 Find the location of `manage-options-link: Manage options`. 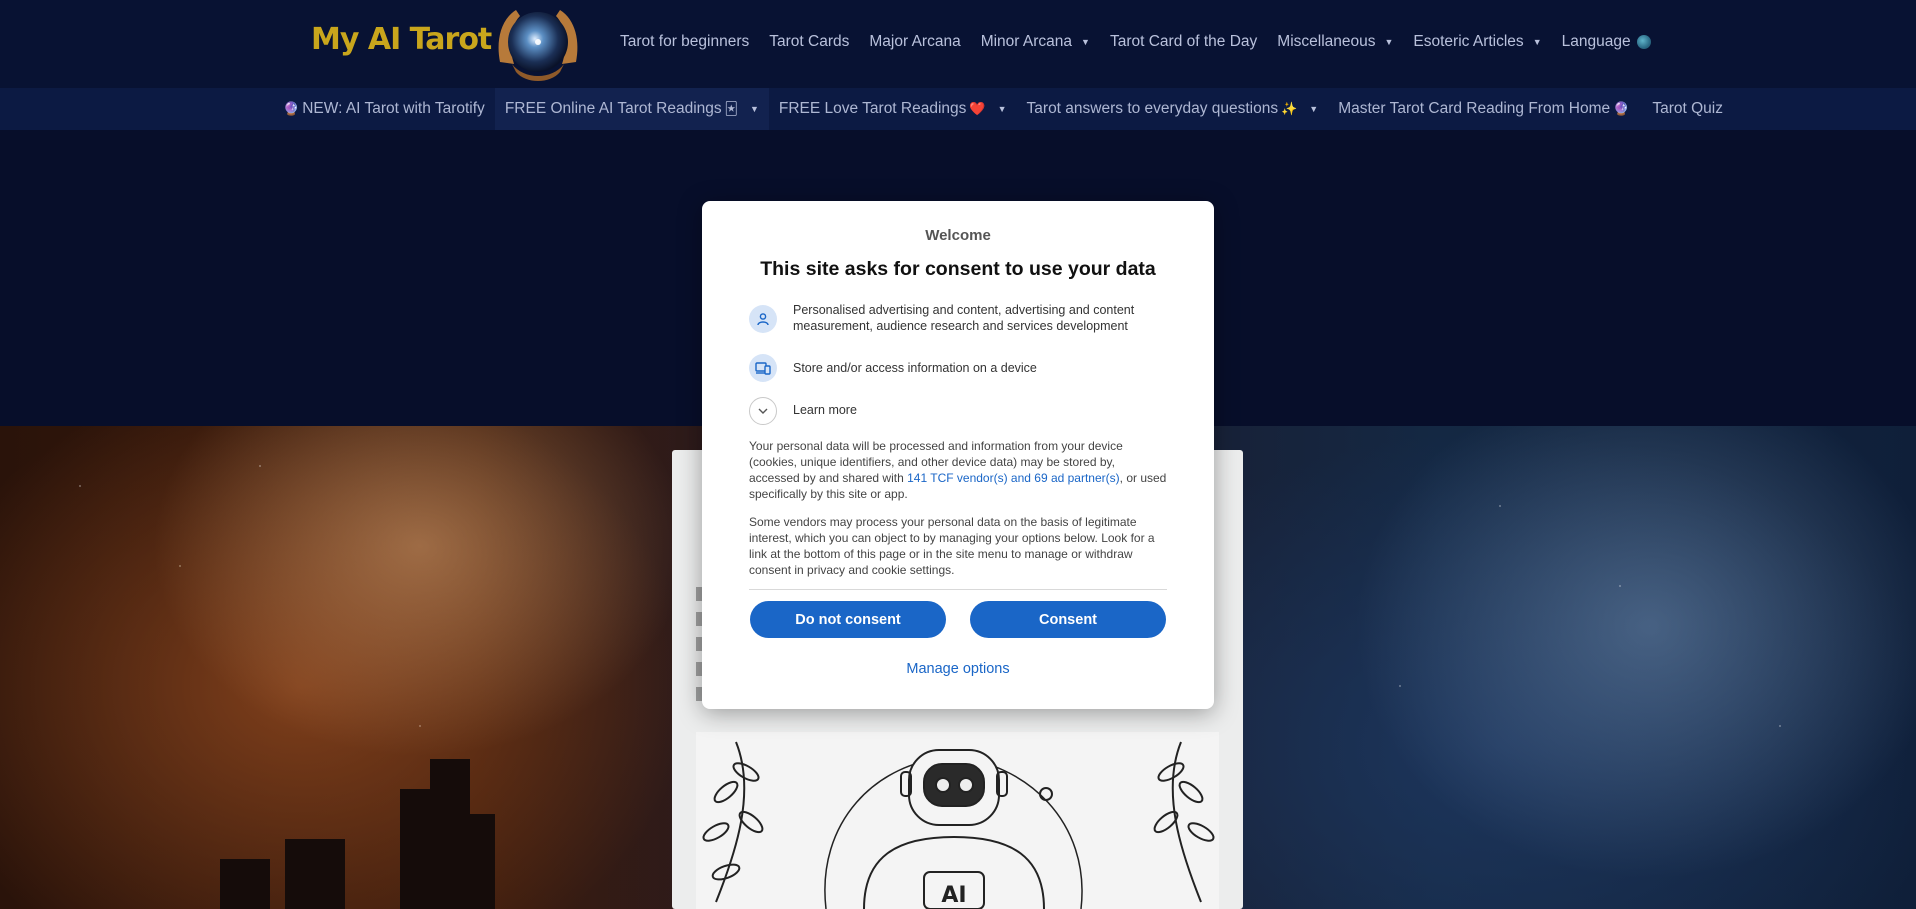

manage-options-link: Manage options is located at coordinates (958, 669).